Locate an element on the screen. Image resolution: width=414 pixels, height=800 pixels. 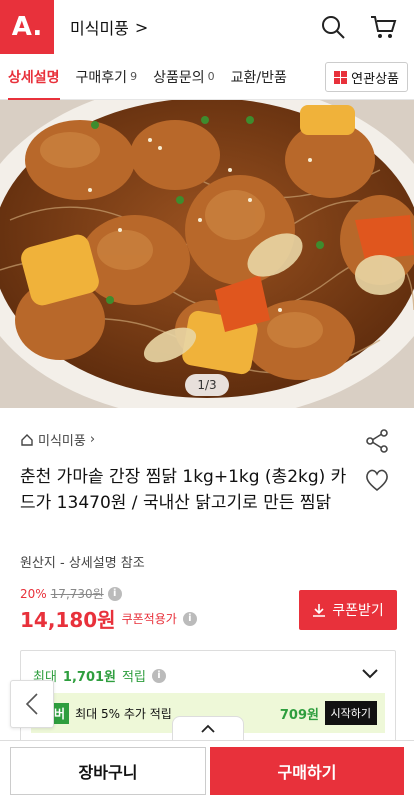
price-original-row: 20% 17,730원 i is located at coordinates (71, 593).